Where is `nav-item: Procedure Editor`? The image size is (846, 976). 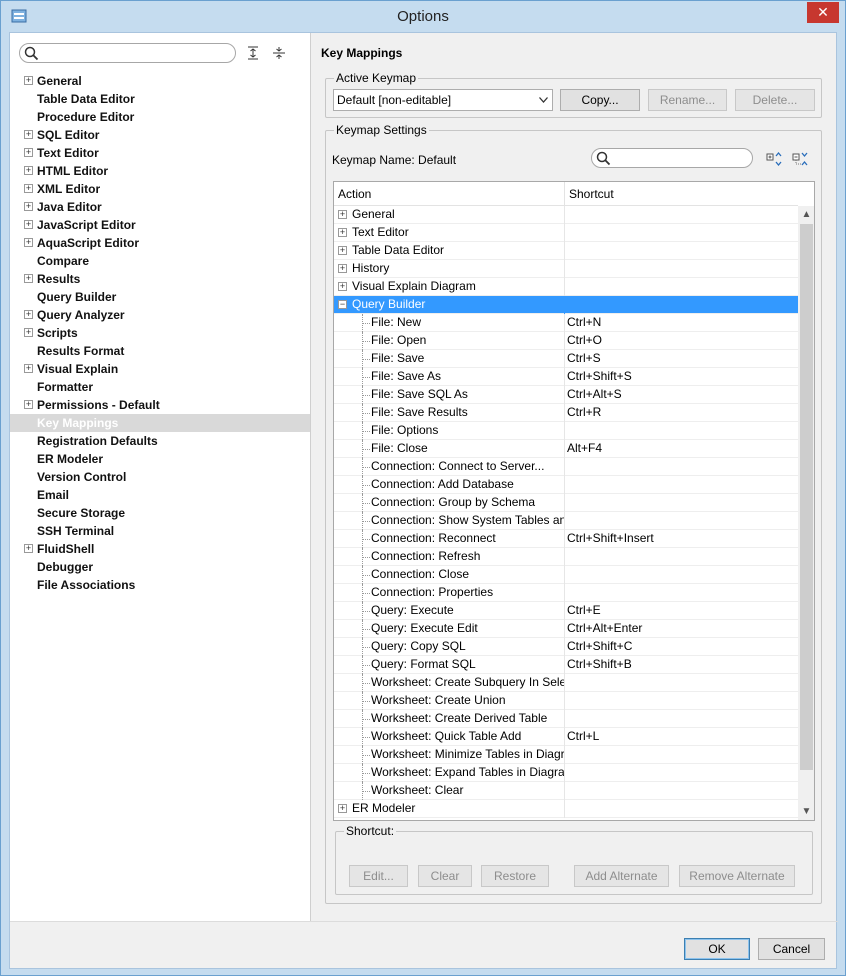
nav-item: Procedure Editor is located at coordinates (160, 117).